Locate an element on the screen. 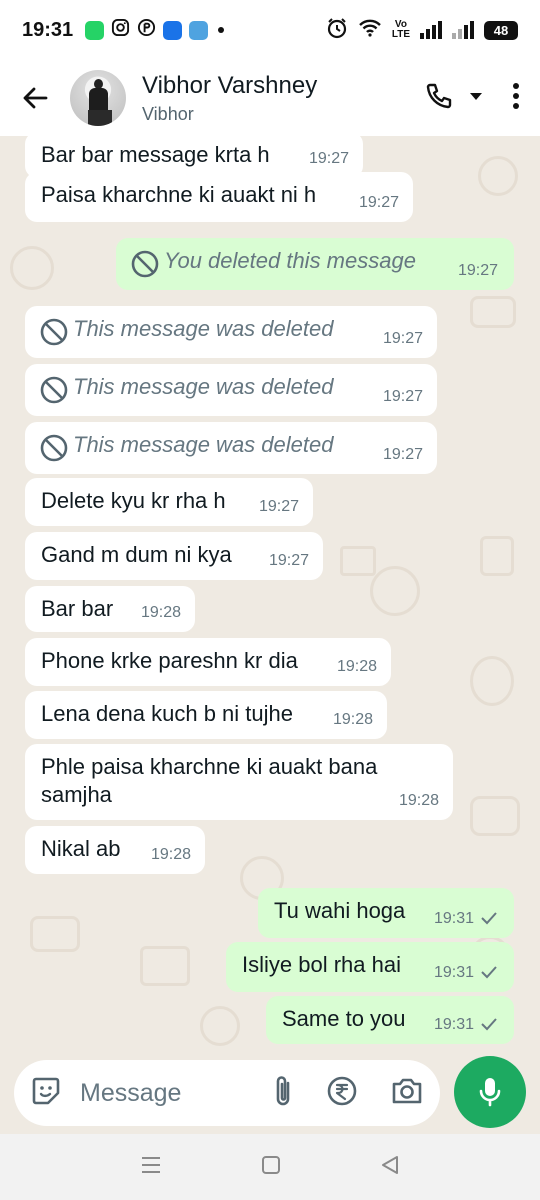 This screenshot has height=1200, width=540. menu-lines-icon is located at coordinates (150, 1164).